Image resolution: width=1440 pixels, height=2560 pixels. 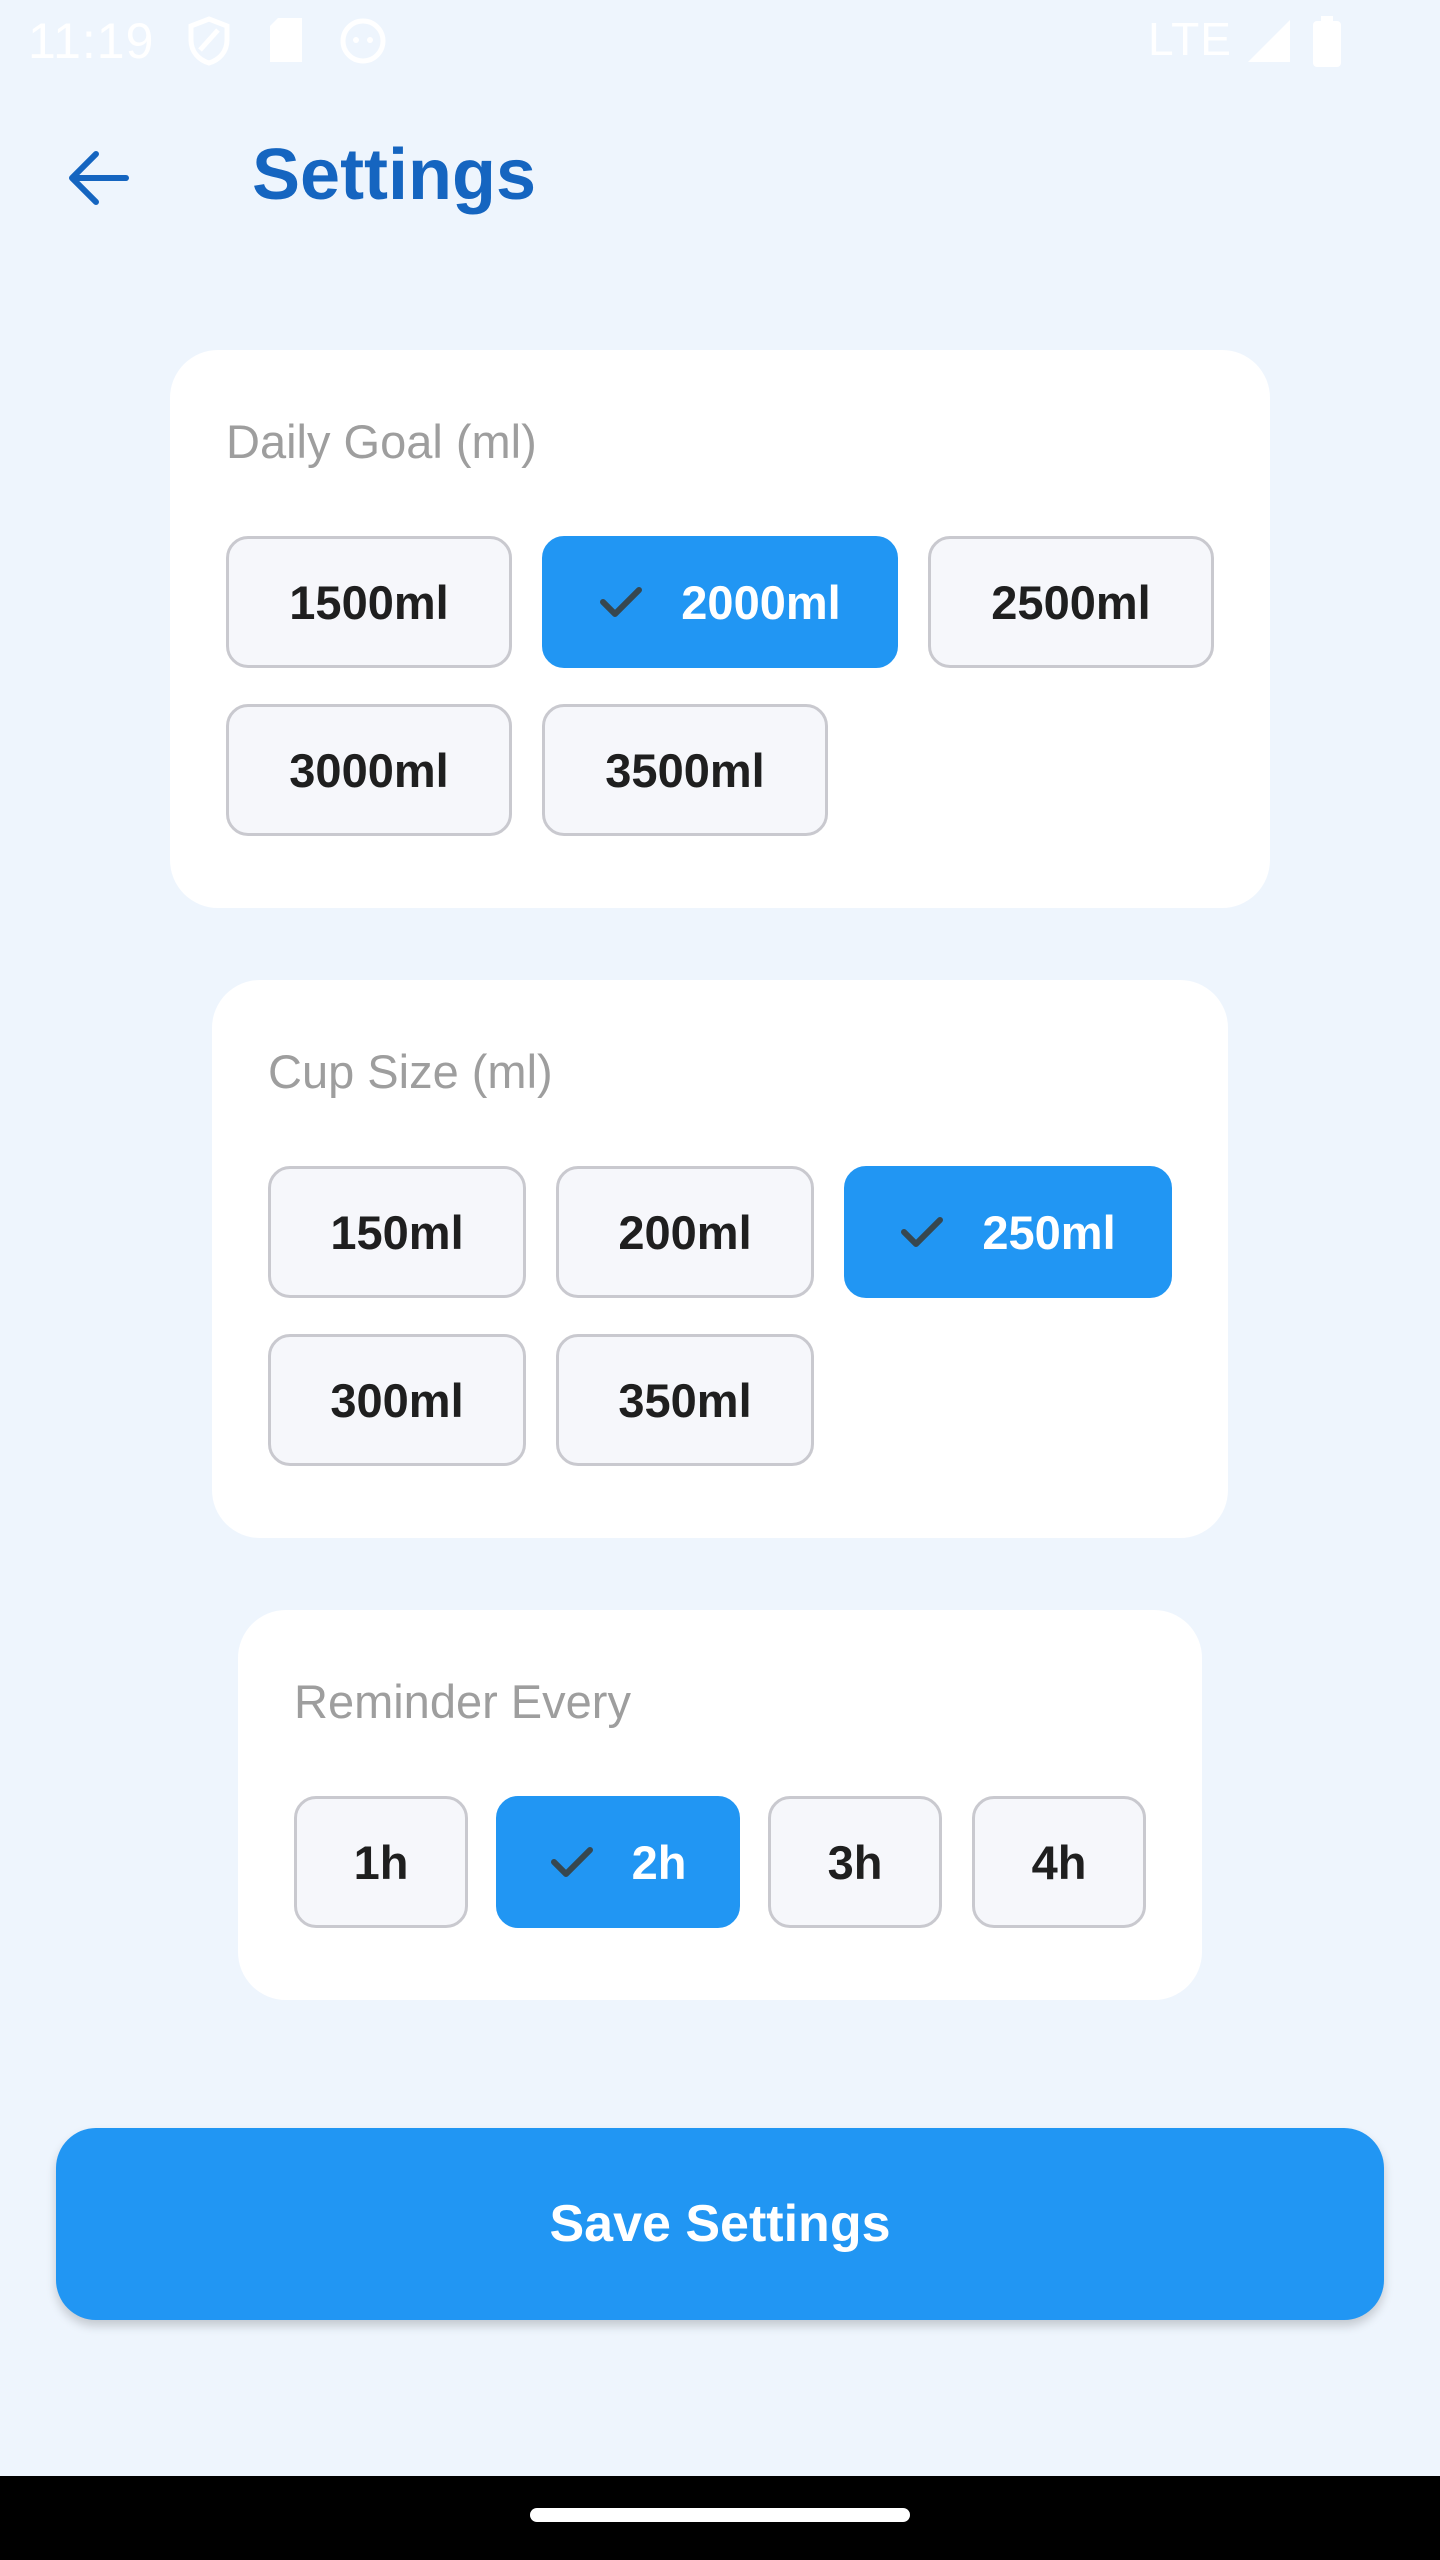 What do you see at coordinates (286, 43) in the screenshot?
I see `sd-card-icon` at bounding box center [286, 43].